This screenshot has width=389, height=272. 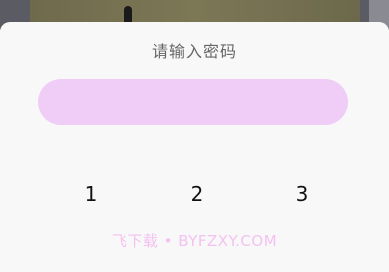 What do you see at coordinates (193, 102) in the screenshot?
I see `password-input` at bounding box center [193, 102].